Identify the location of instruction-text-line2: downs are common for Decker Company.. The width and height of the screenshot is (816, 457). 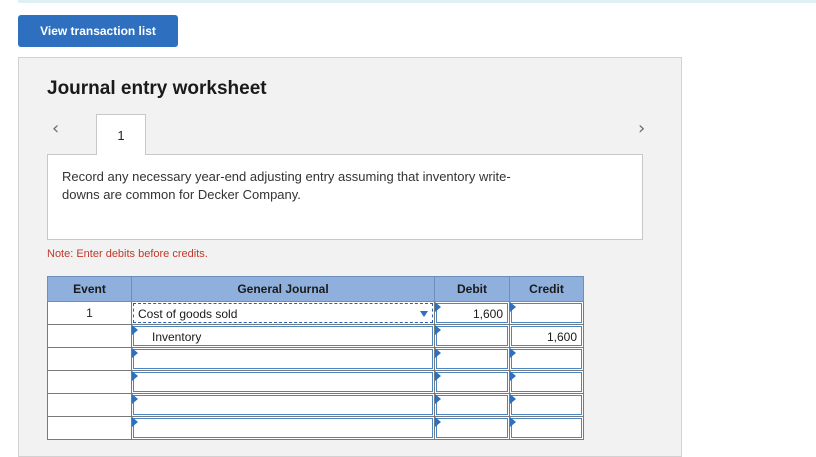
(181, 194).